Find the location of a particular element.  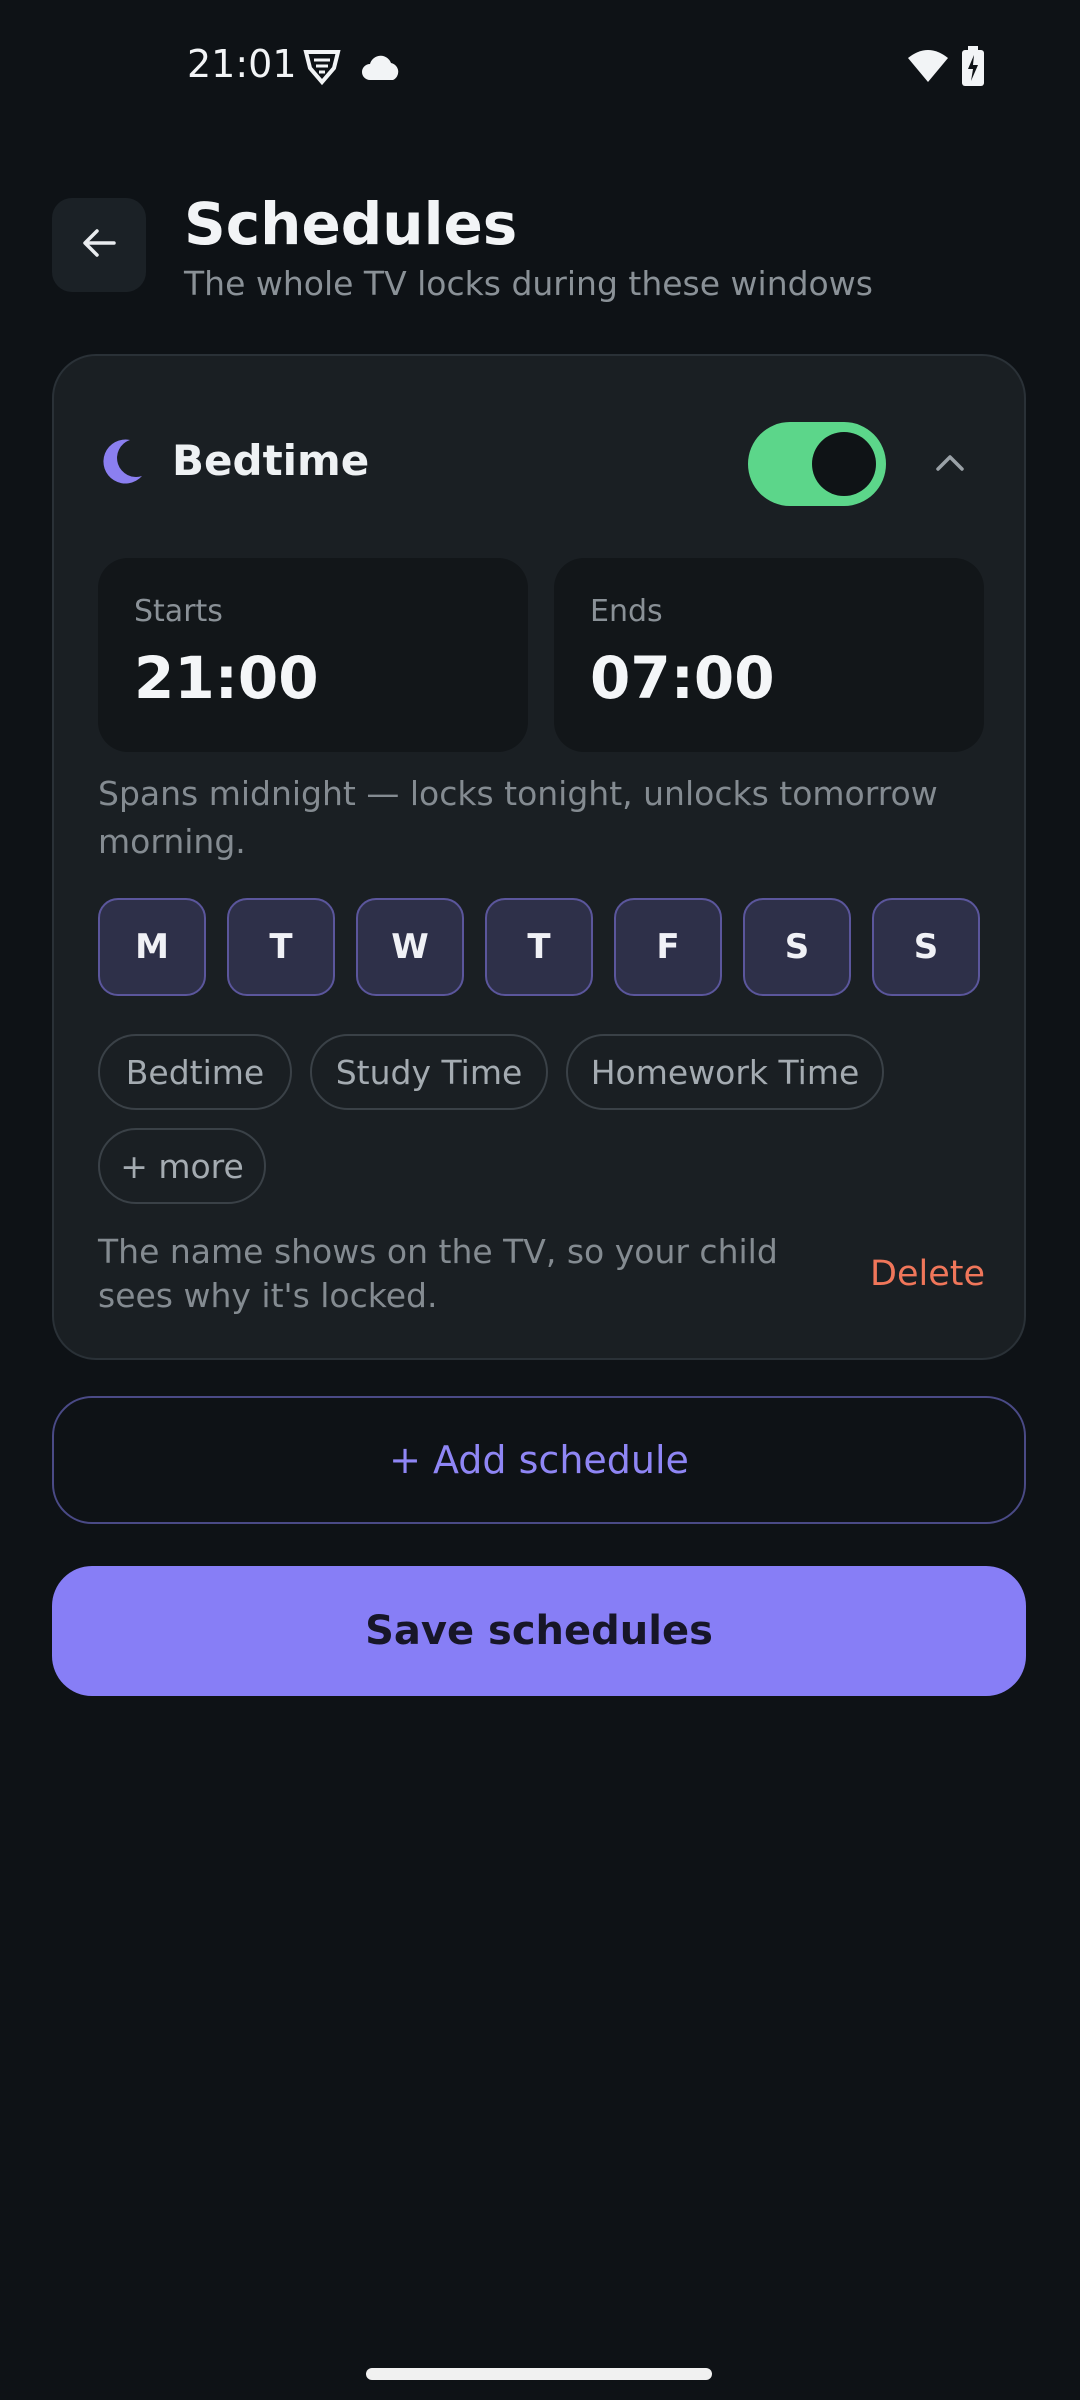

status-bar: 21:01 is located at coordinates (540, 65).